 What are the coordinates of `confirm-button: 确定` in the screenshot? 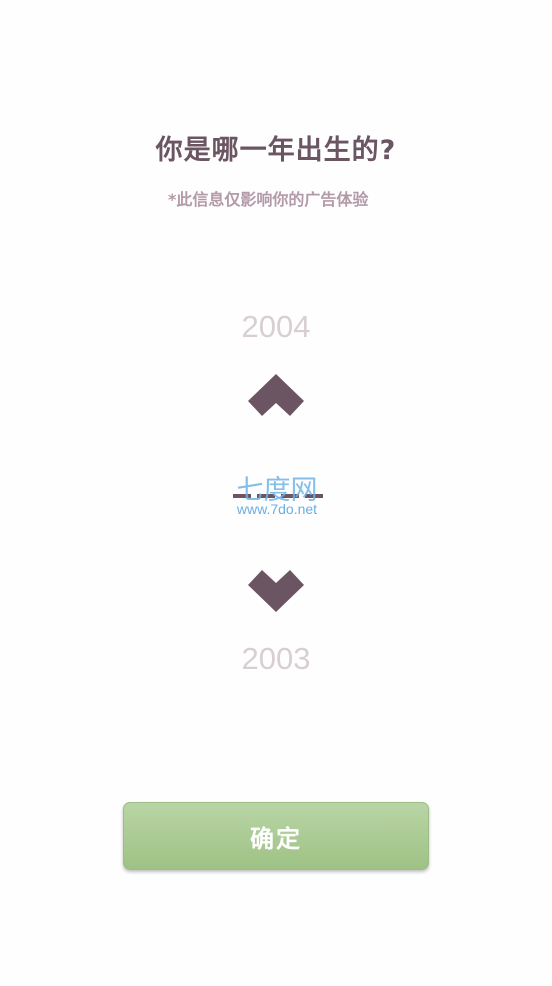 It's located at (276, 836).